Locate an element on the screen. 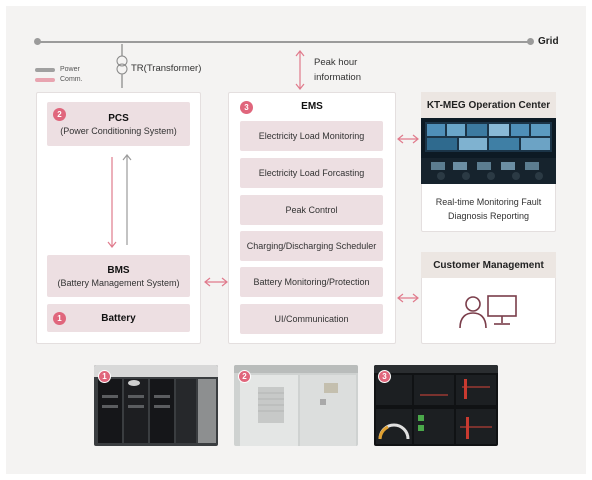 The height and width of the screenshot is (480, 592). ems-item-battery-monitoring: Battery Monitoring/Protection is located at coordinates (311, 282).